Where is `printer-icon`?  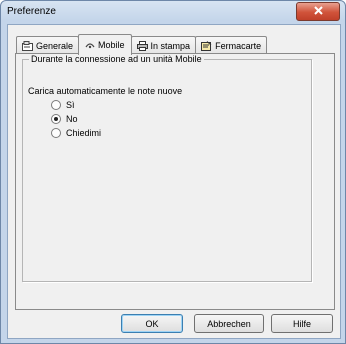 printer-icon is located at coordinates (142, 45).